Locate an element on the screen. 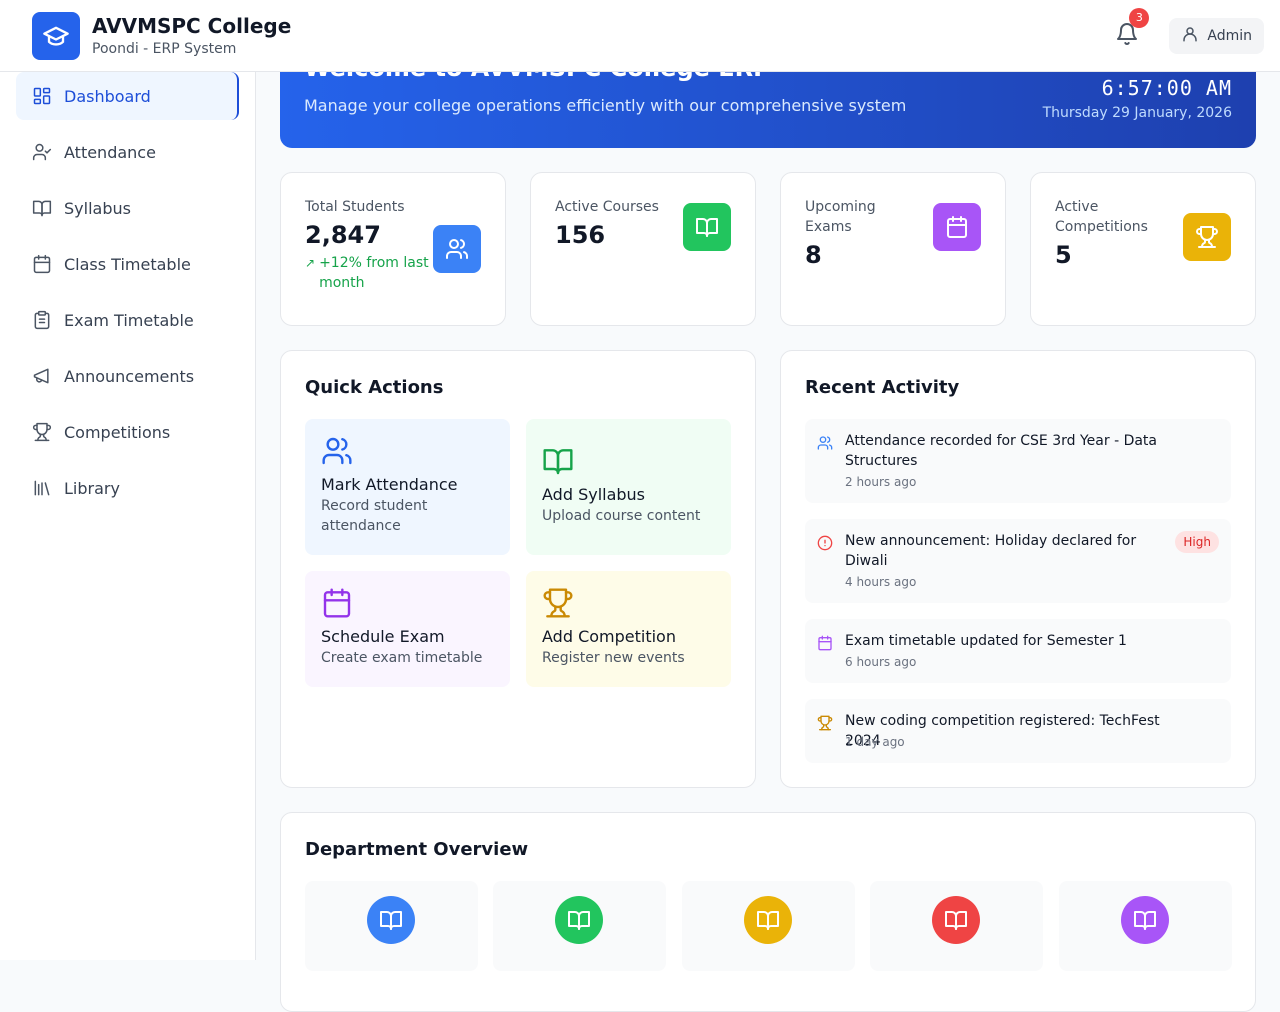 The width and height of the screenshot is (1280, 1012). stat-label: Total Students is located at coordinates (355, 207).